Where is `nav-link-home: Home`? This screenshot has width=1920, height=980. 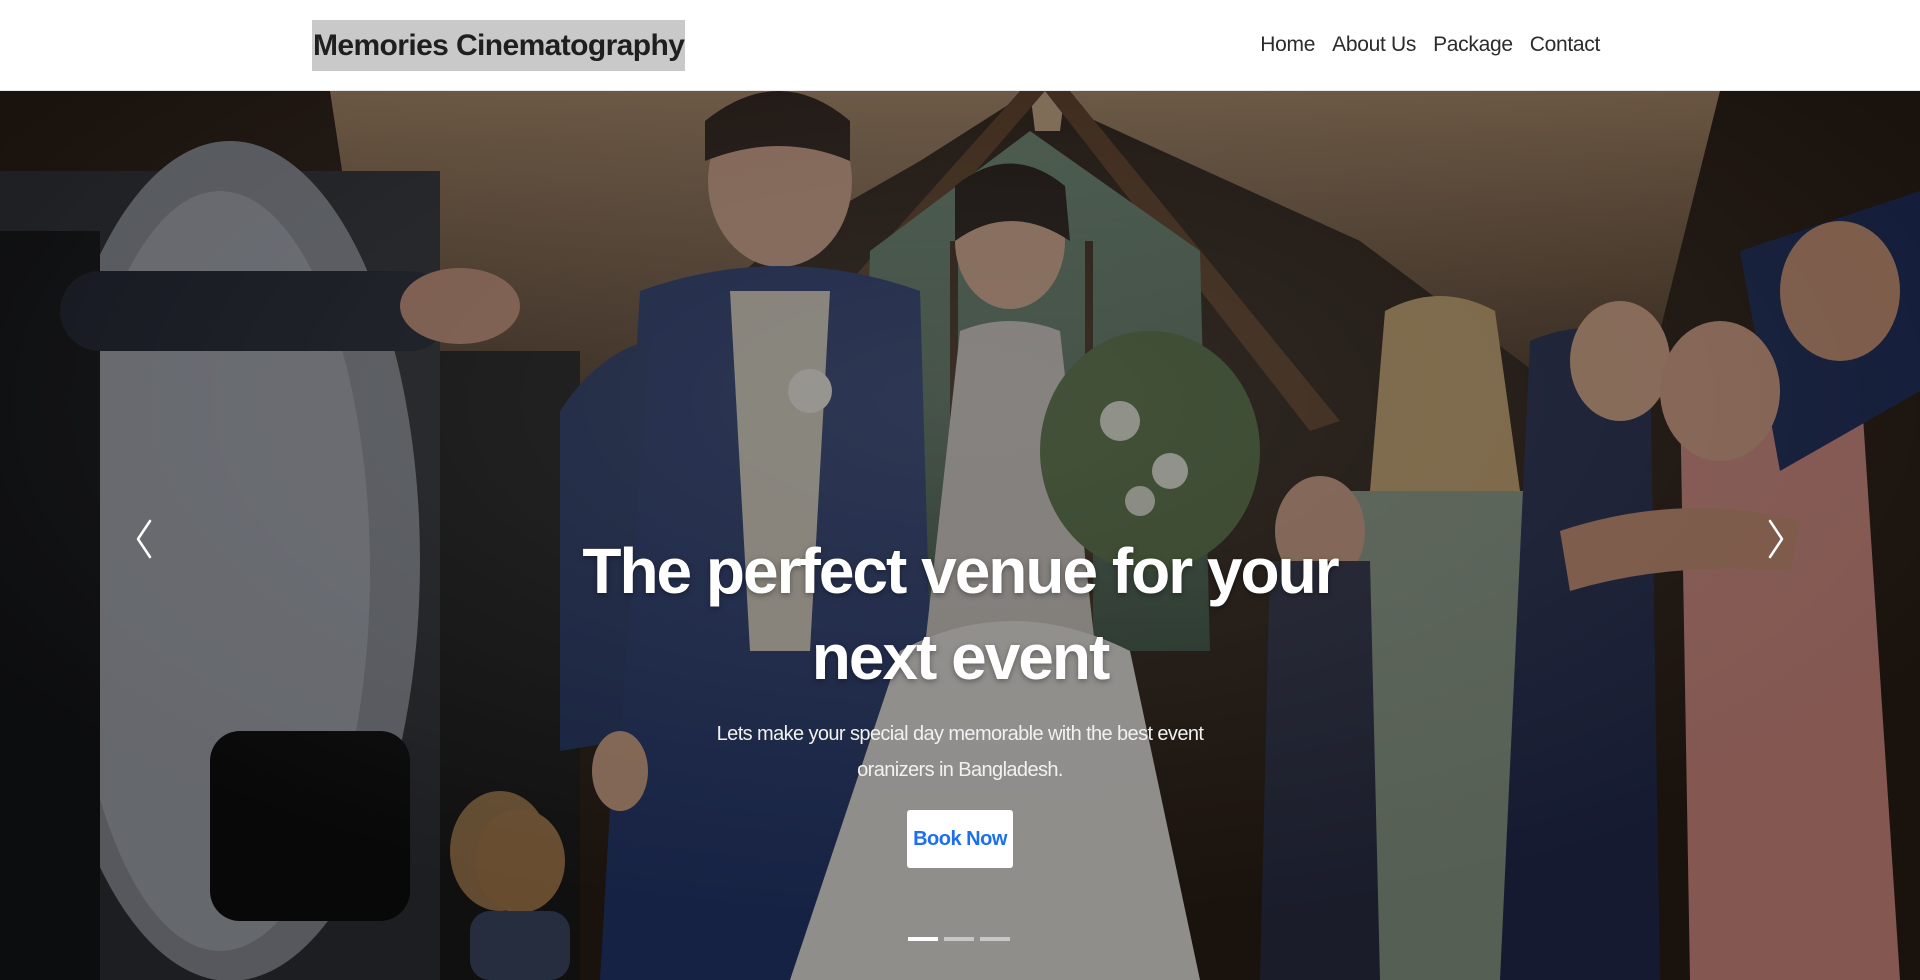 nav-link-home: Home is located at coordinates (1287, 45).